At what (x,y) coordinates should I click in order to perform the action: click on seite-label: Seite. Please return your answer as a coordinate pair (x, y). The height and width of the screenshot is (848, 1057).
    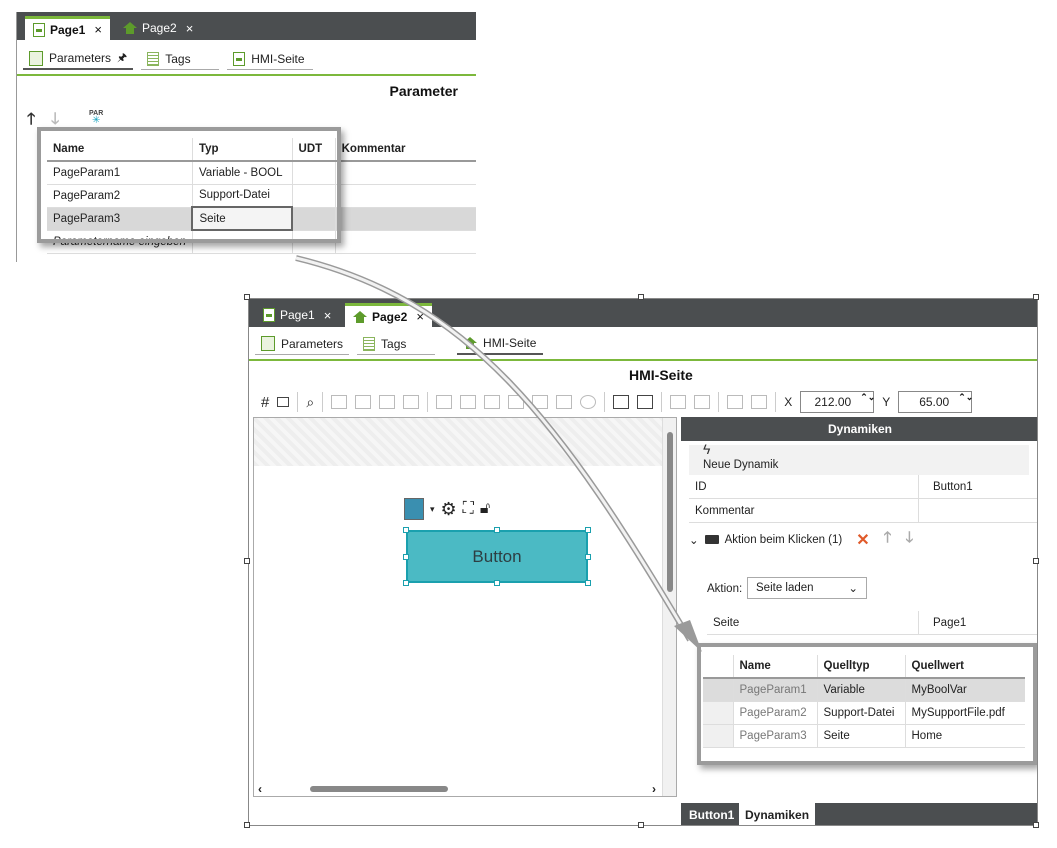
    Looking at the image, I should click on (813, 622).